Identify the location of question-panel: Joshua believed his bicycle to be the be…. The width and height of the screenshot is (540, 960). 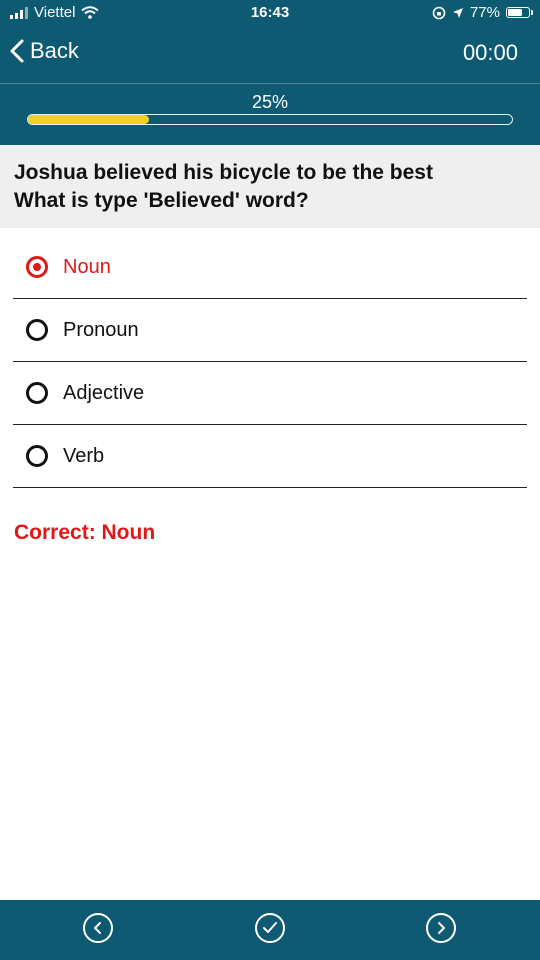
(270, 186).